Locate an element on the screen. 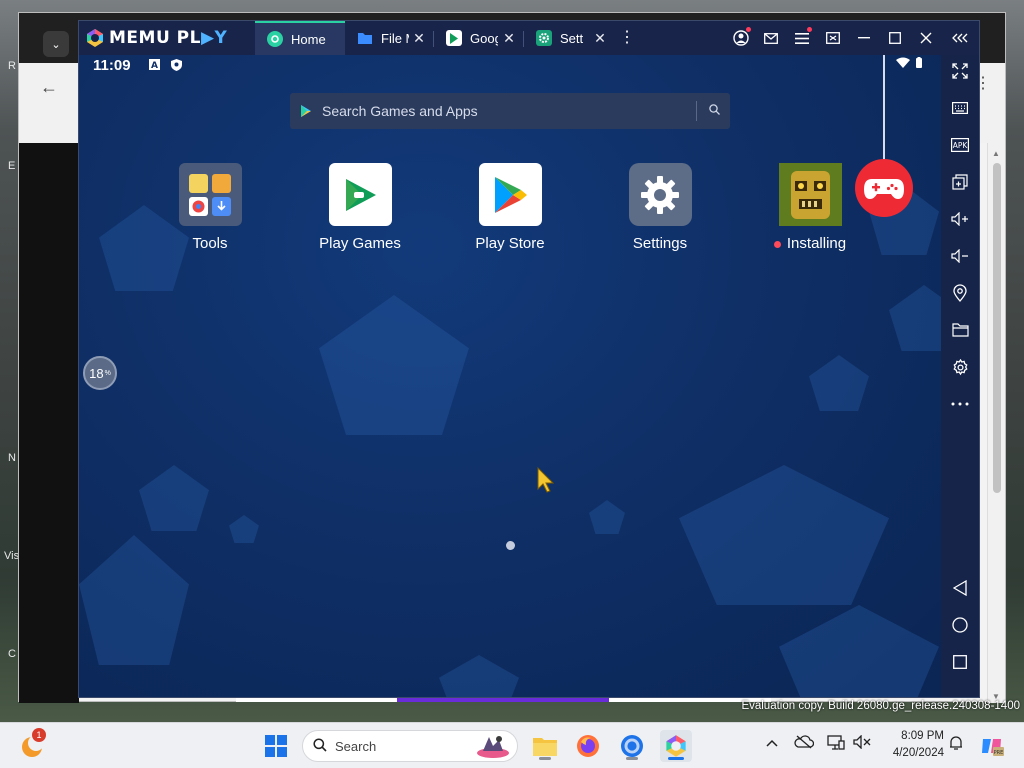 This screenshot has height=768, width=1024. browser-scrollbar: ▲ ▼ is located at coordinates (996, 423).